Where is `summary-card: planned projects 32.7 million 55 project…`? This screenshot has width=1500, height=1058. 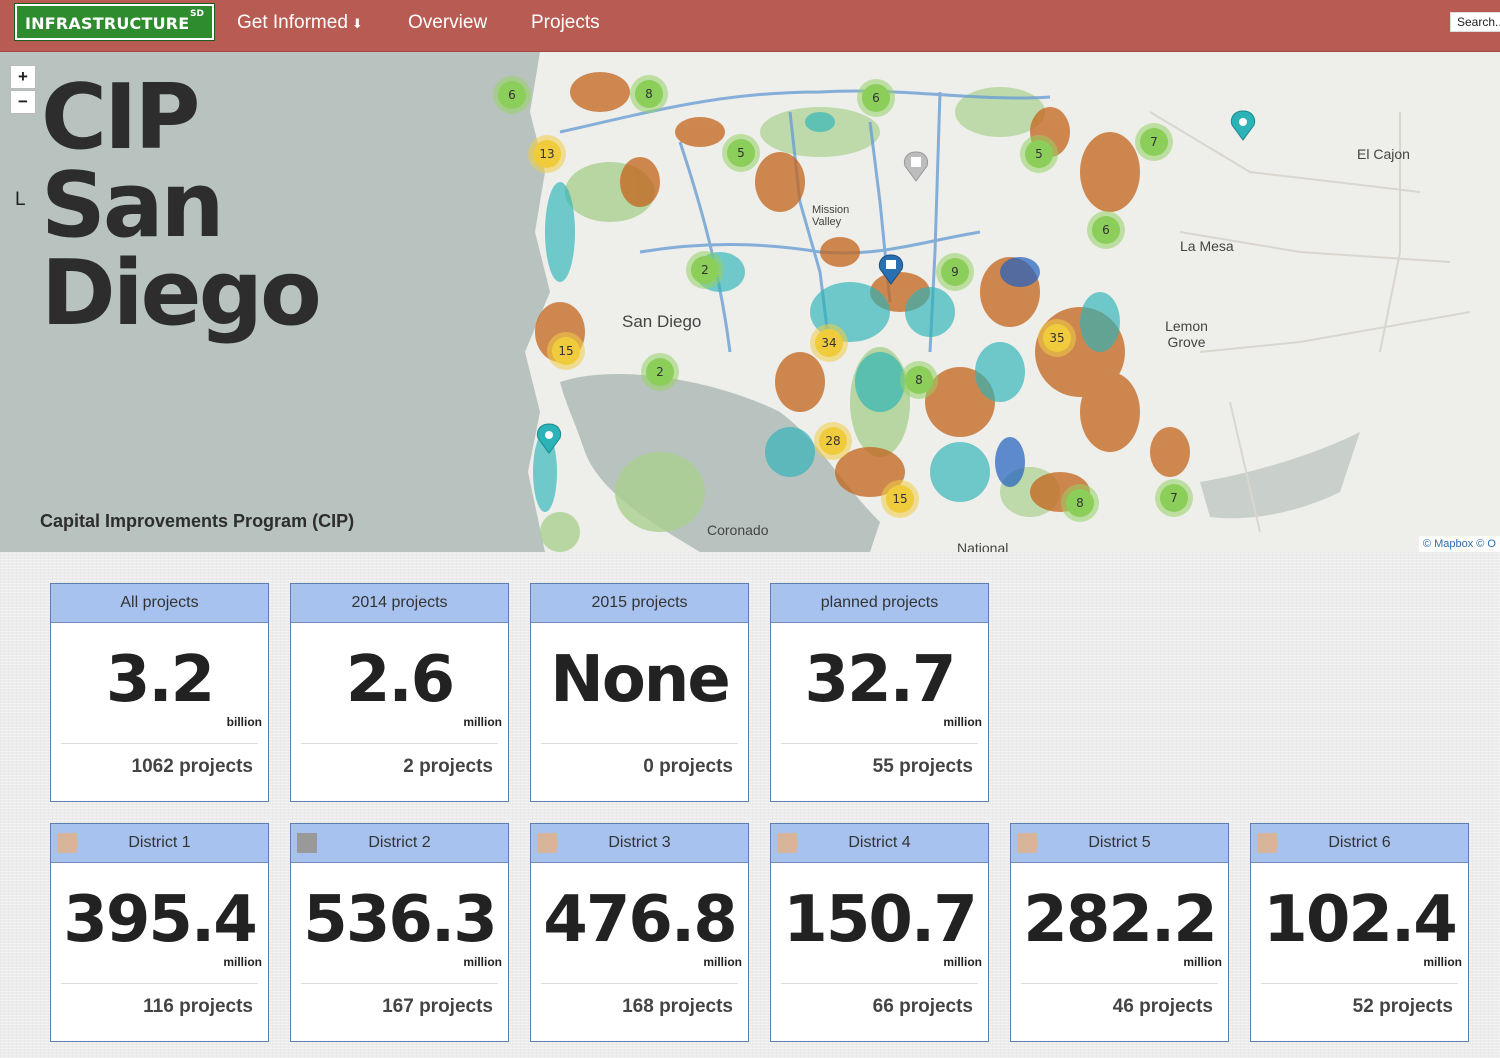 summary-card: planned projects 32.7 million 55 project… is located at coordinates (879, 692).